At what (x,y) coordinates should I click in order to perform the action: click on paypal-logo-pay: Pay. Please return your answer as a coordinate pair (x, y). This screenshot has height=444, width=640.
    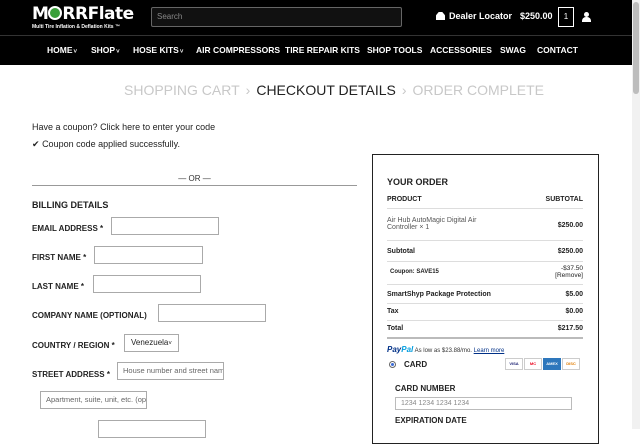
    Looking at the image, I should click on (394, 349).